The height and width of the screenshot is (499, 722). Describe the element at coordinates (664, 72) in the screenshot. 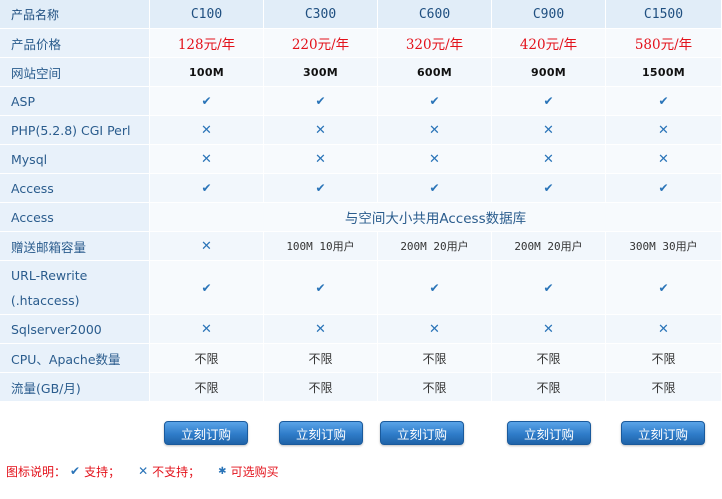

I see `space-value: 1500M` at that location.